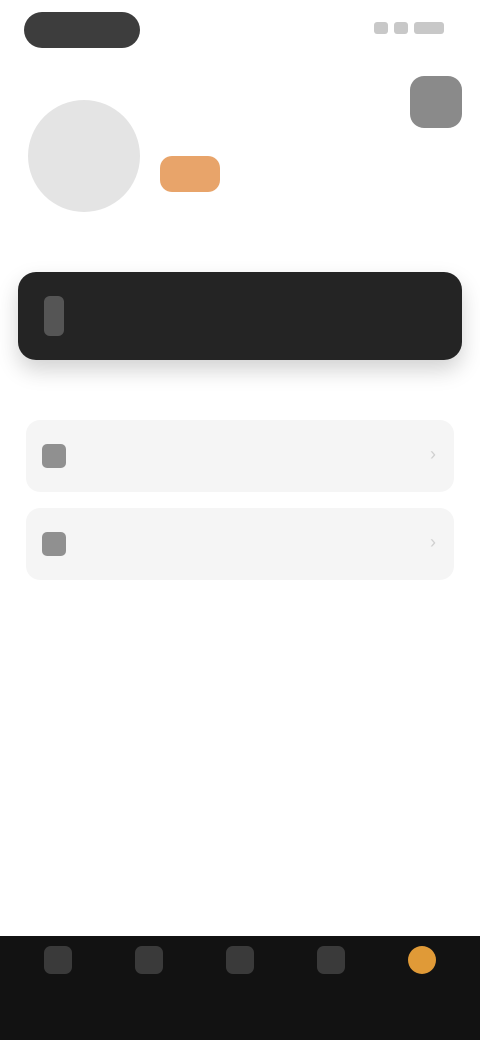 The width and height of the screenshot is (480, 1040). I want to click on document-icon, so click(54, 456).